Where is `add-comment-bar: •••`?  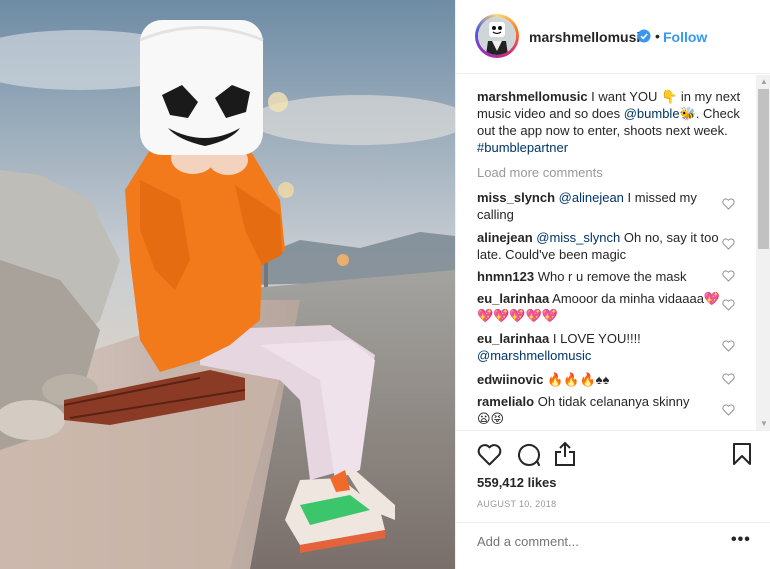 add-comment-bar: ••• is located at coordinates (613, 545).